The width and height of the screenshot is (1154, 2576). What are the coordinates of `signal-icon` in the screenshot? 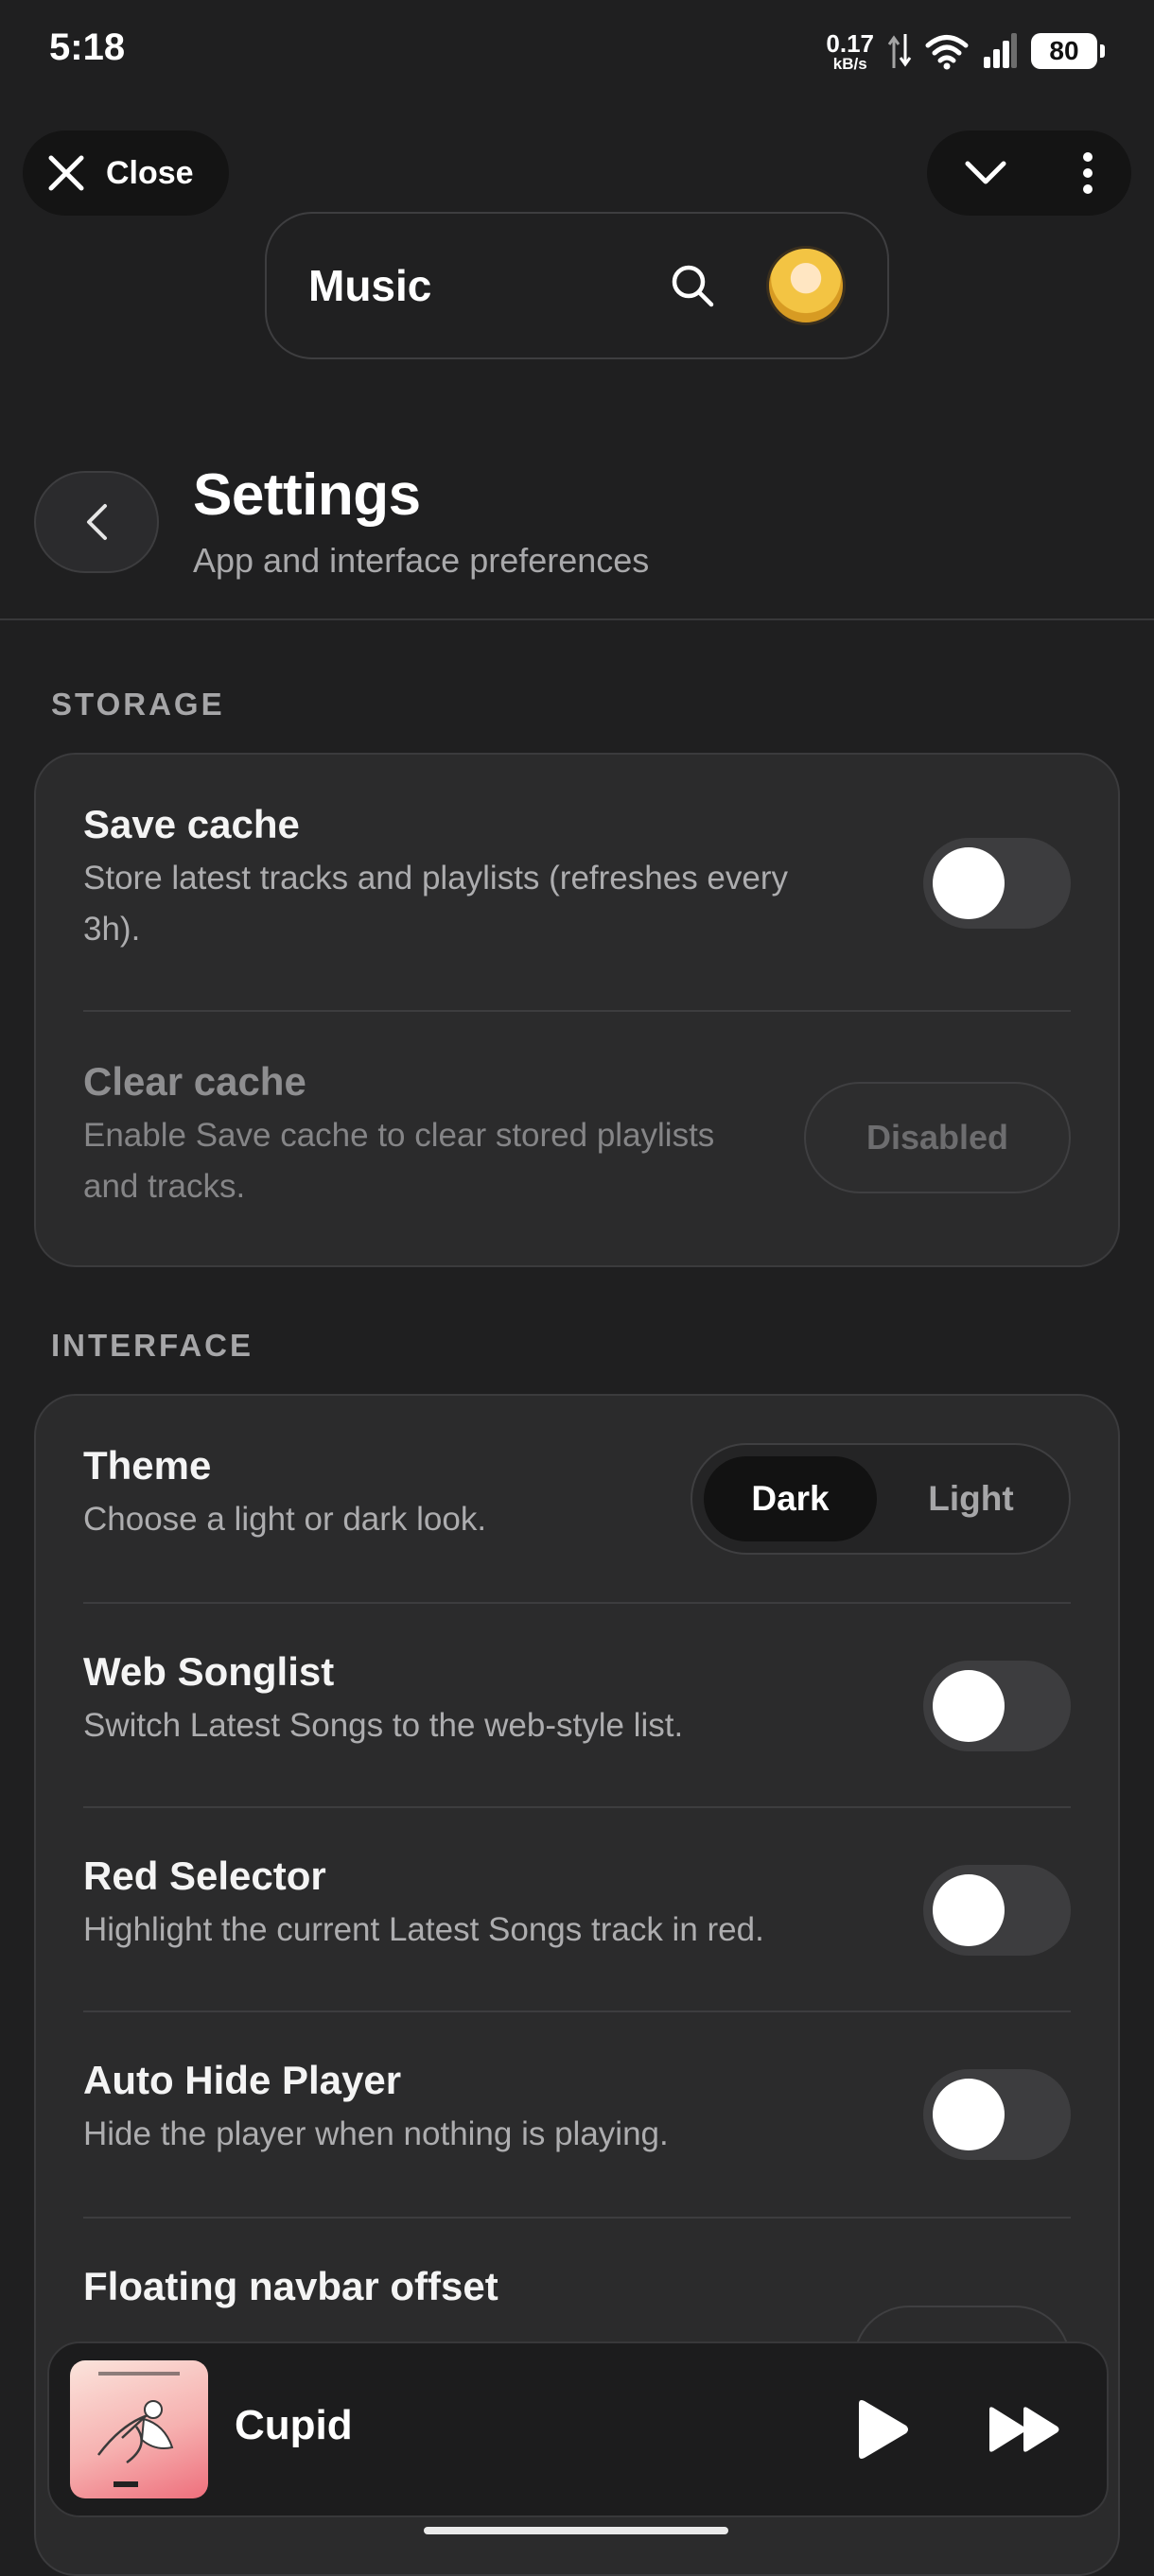 It's located at (1000, 50).